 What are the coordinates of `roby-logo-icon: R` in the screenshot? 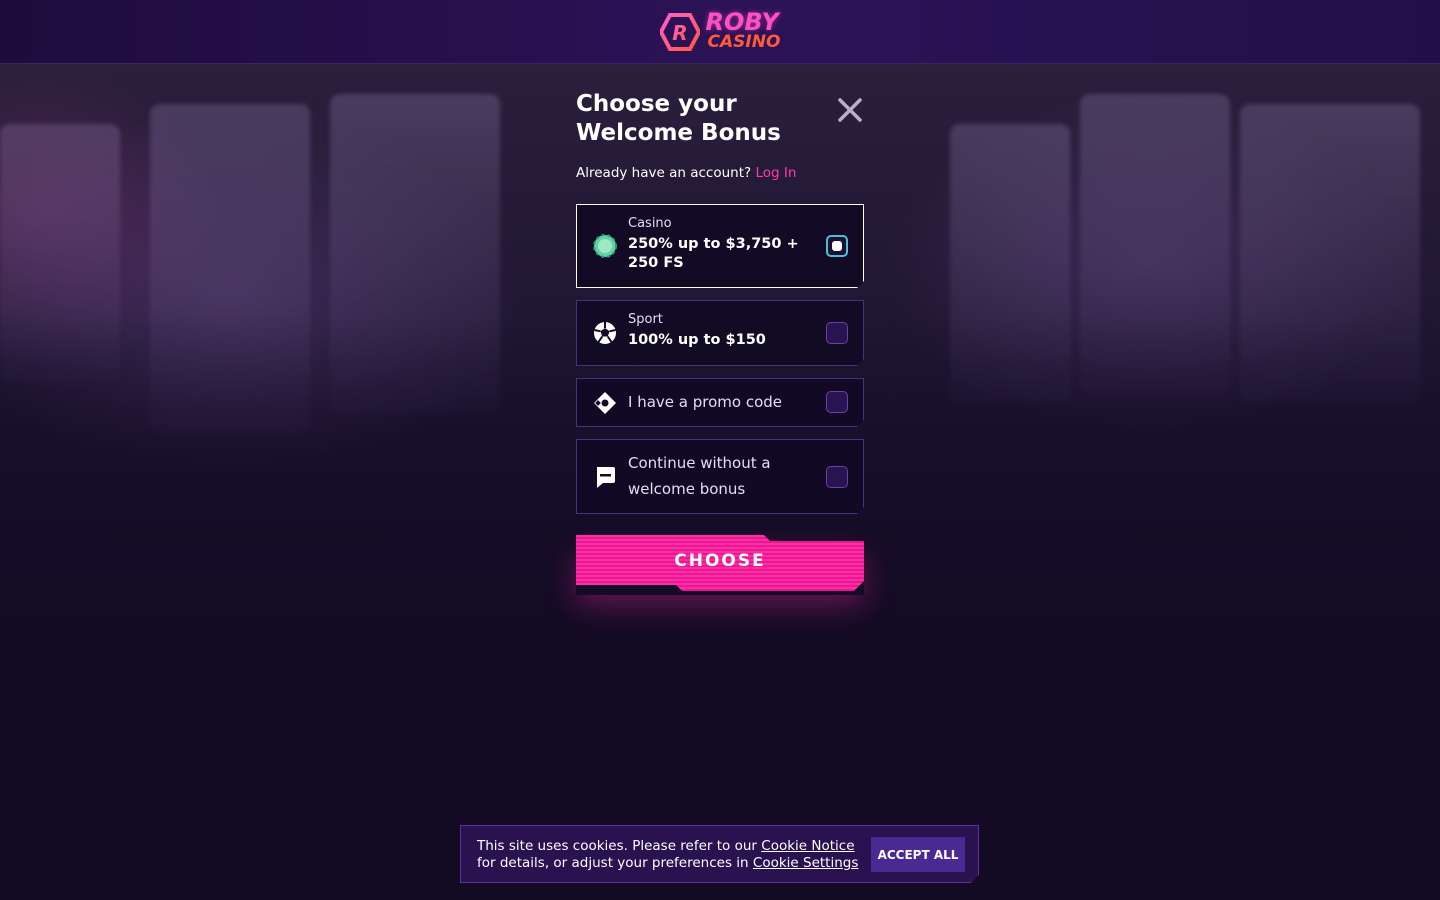 It's located at (679, 31).